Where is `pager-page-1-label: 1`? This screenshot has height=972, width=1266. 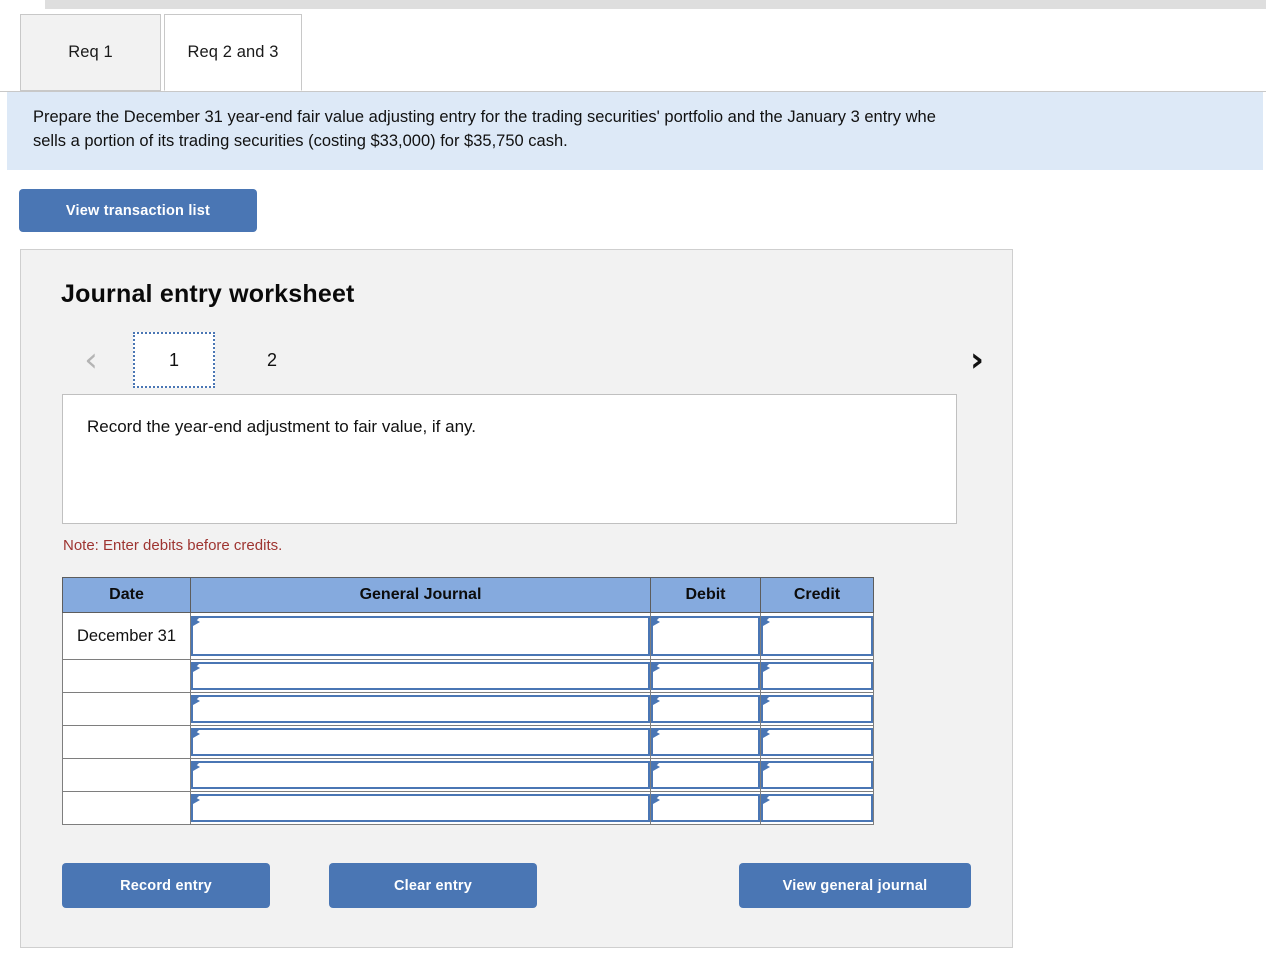
pager-page-1-label: 1 is located at coordinates (173, 359).